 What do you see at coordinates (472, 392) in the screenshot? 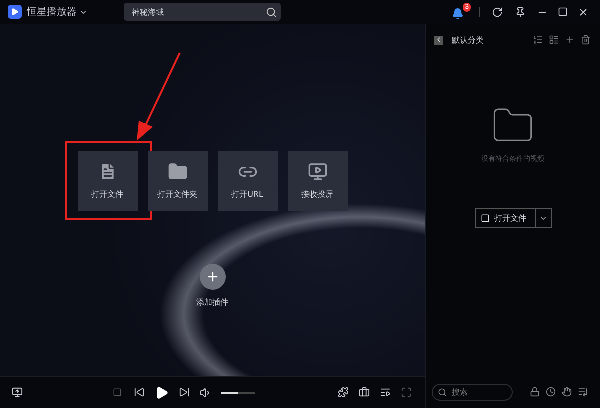
I see `playlist-search-field: 搜索` at bounding box center [472, 392].